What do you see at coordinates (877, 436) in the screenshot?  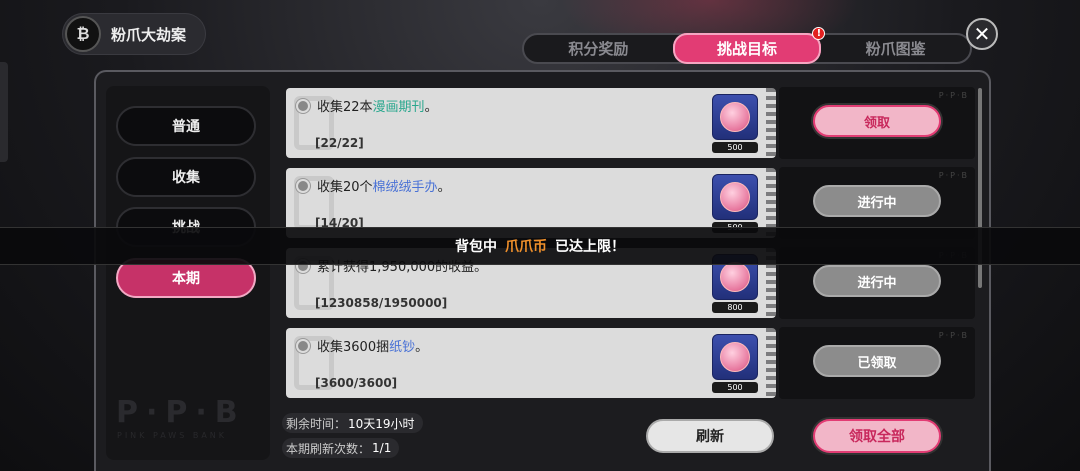 I see `claim-all-button: 领取全部` at bounding box center [877, 436].